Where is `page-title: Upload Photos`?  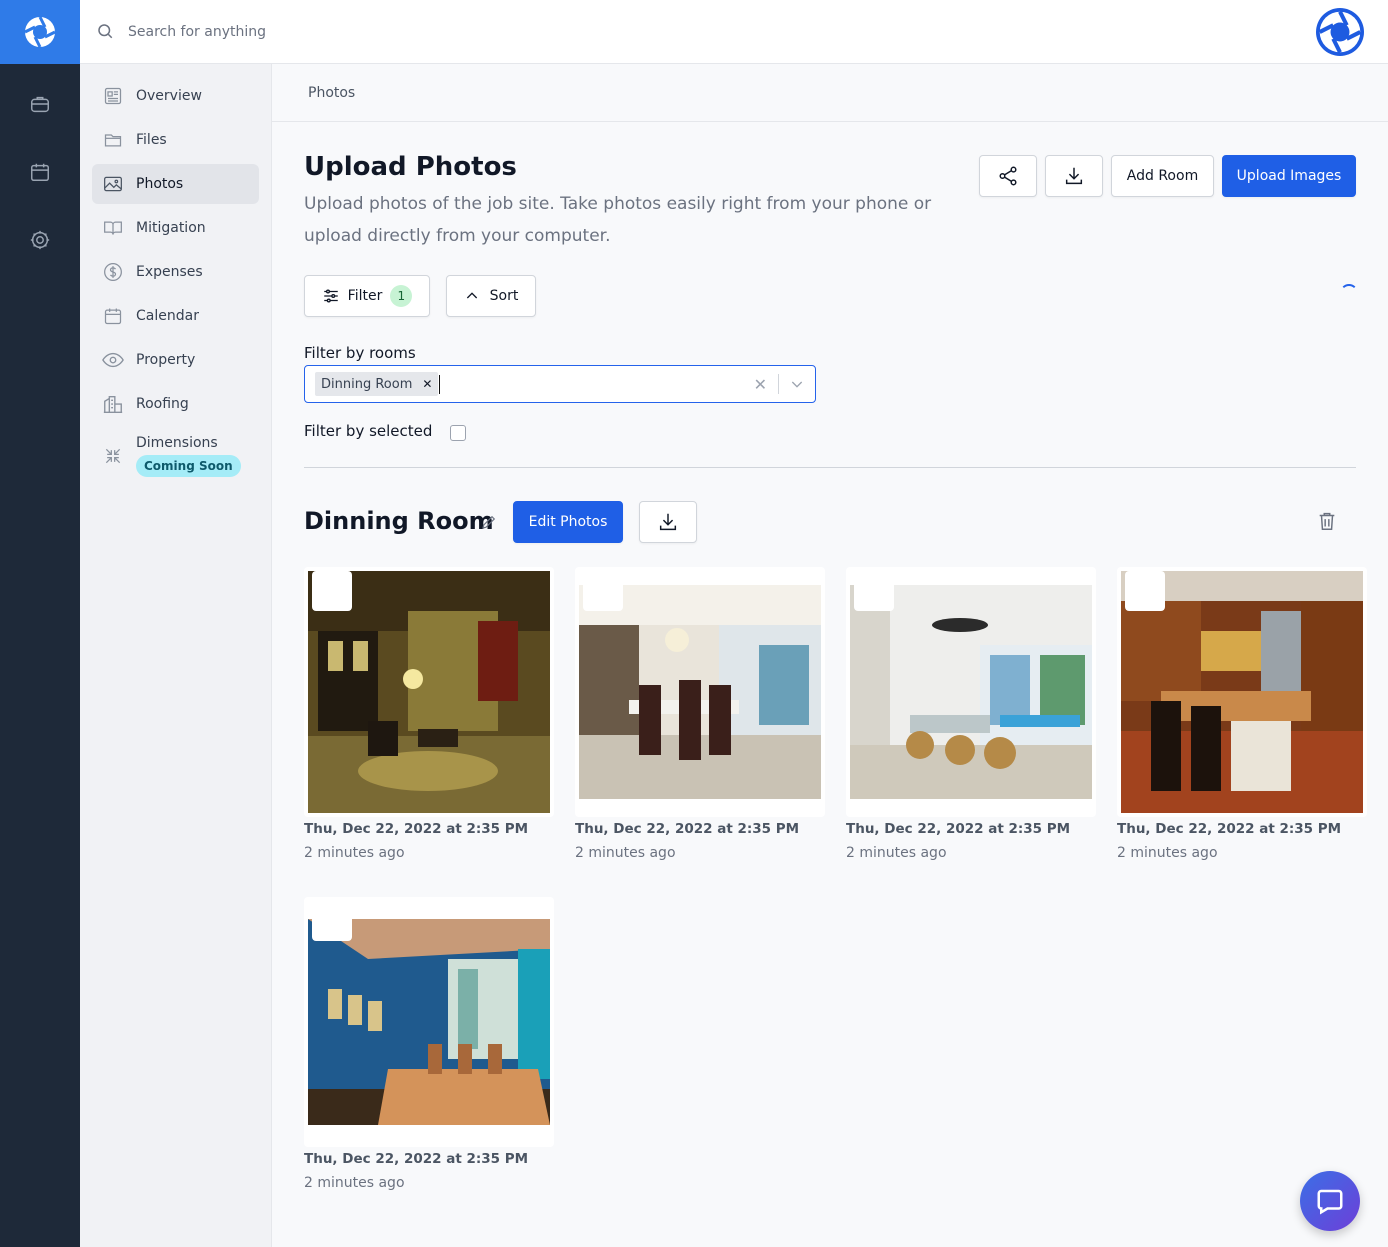 page-title: Upload Photos is located at coordinates (410, 167).